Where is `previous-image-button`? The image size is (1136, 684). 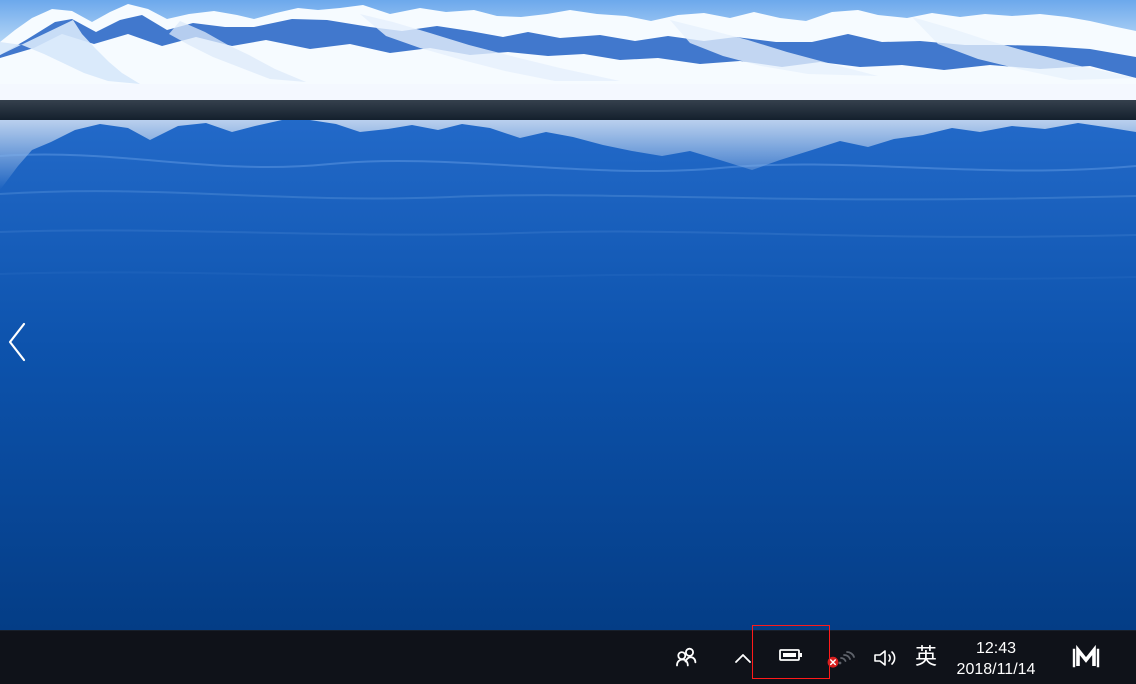 previous-image-button is located at coordinates (18, 342).